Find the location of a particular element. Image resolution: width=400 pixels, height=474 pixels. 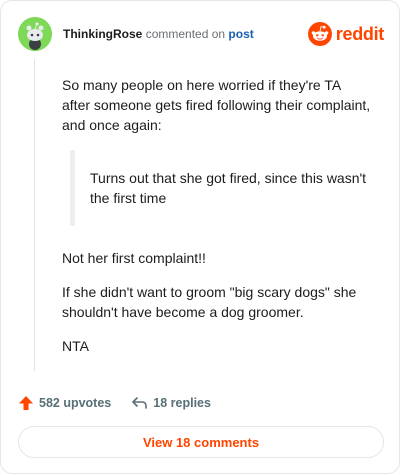

comment-header: ThinkingRose commented on post reddit is located at coordinates (201, 34).